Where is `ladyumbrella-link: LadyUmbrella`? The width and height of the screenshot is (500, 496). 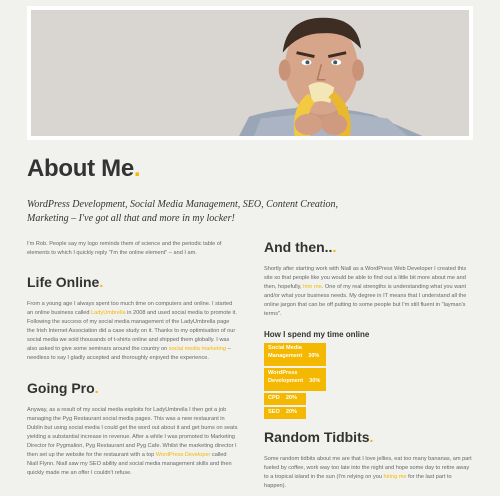
ladyumbrella-link: LadyUmbrella is located at coordinates (108, 313).